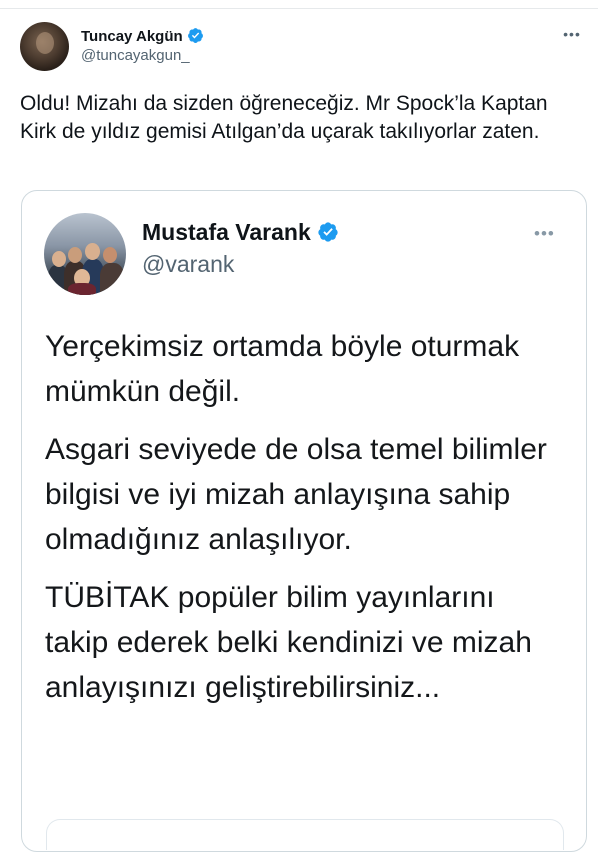  I want to click on quoted-embedded-card-edge, so click(304, 835).